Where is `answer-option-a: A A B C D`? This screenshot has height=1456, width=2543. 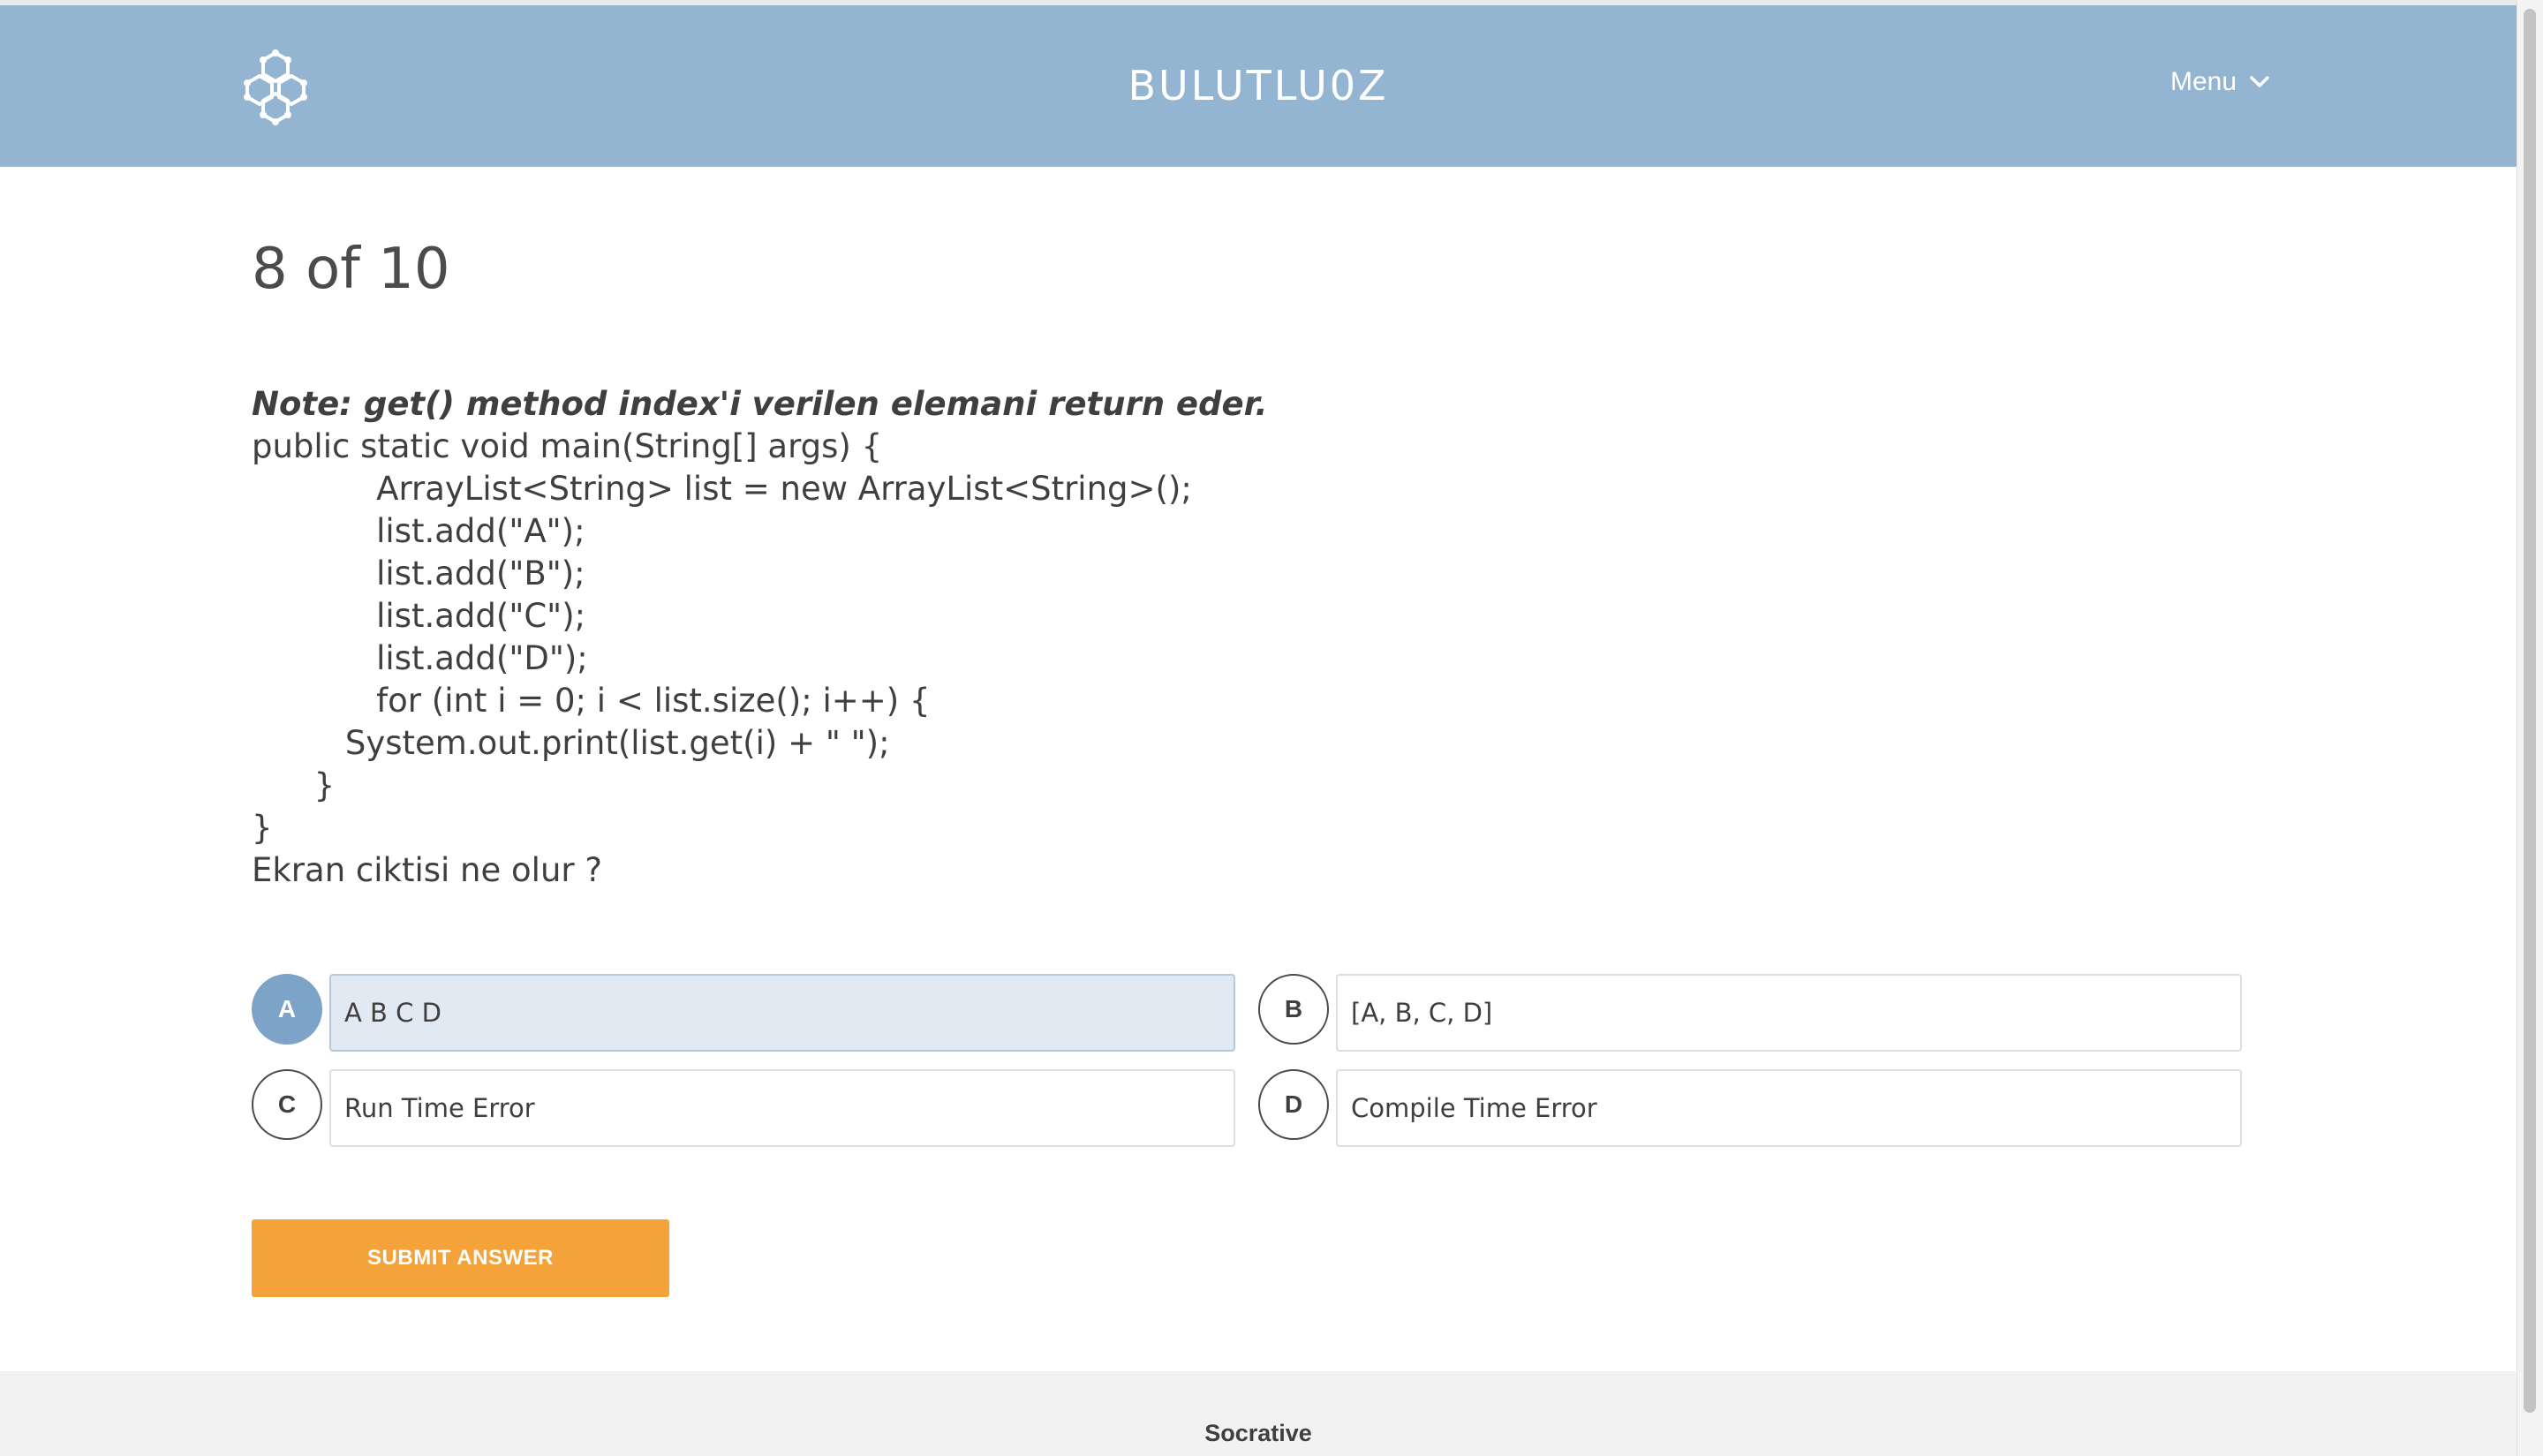
answer-option-a: A A B C D is located at coordinates (746, 1013).